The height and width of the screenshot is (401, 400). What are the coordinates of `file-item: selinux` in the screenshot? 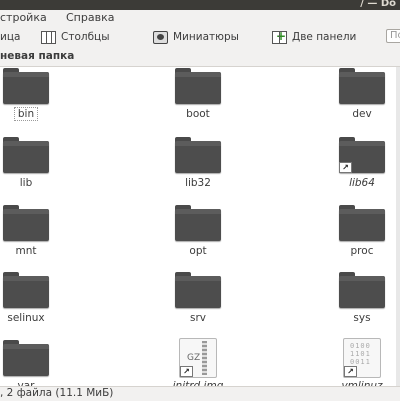 It's located at (33, 302).